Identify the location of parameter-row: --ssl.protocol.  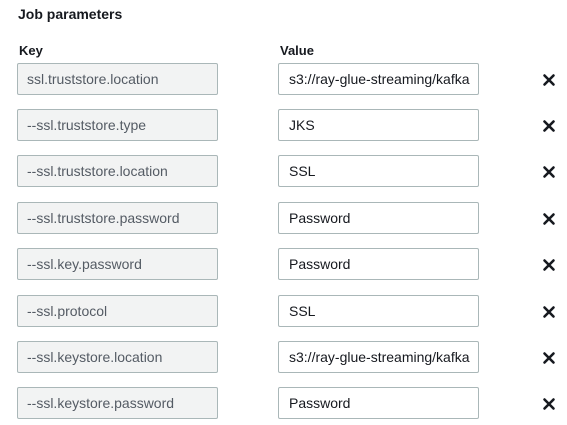
(283, 311).